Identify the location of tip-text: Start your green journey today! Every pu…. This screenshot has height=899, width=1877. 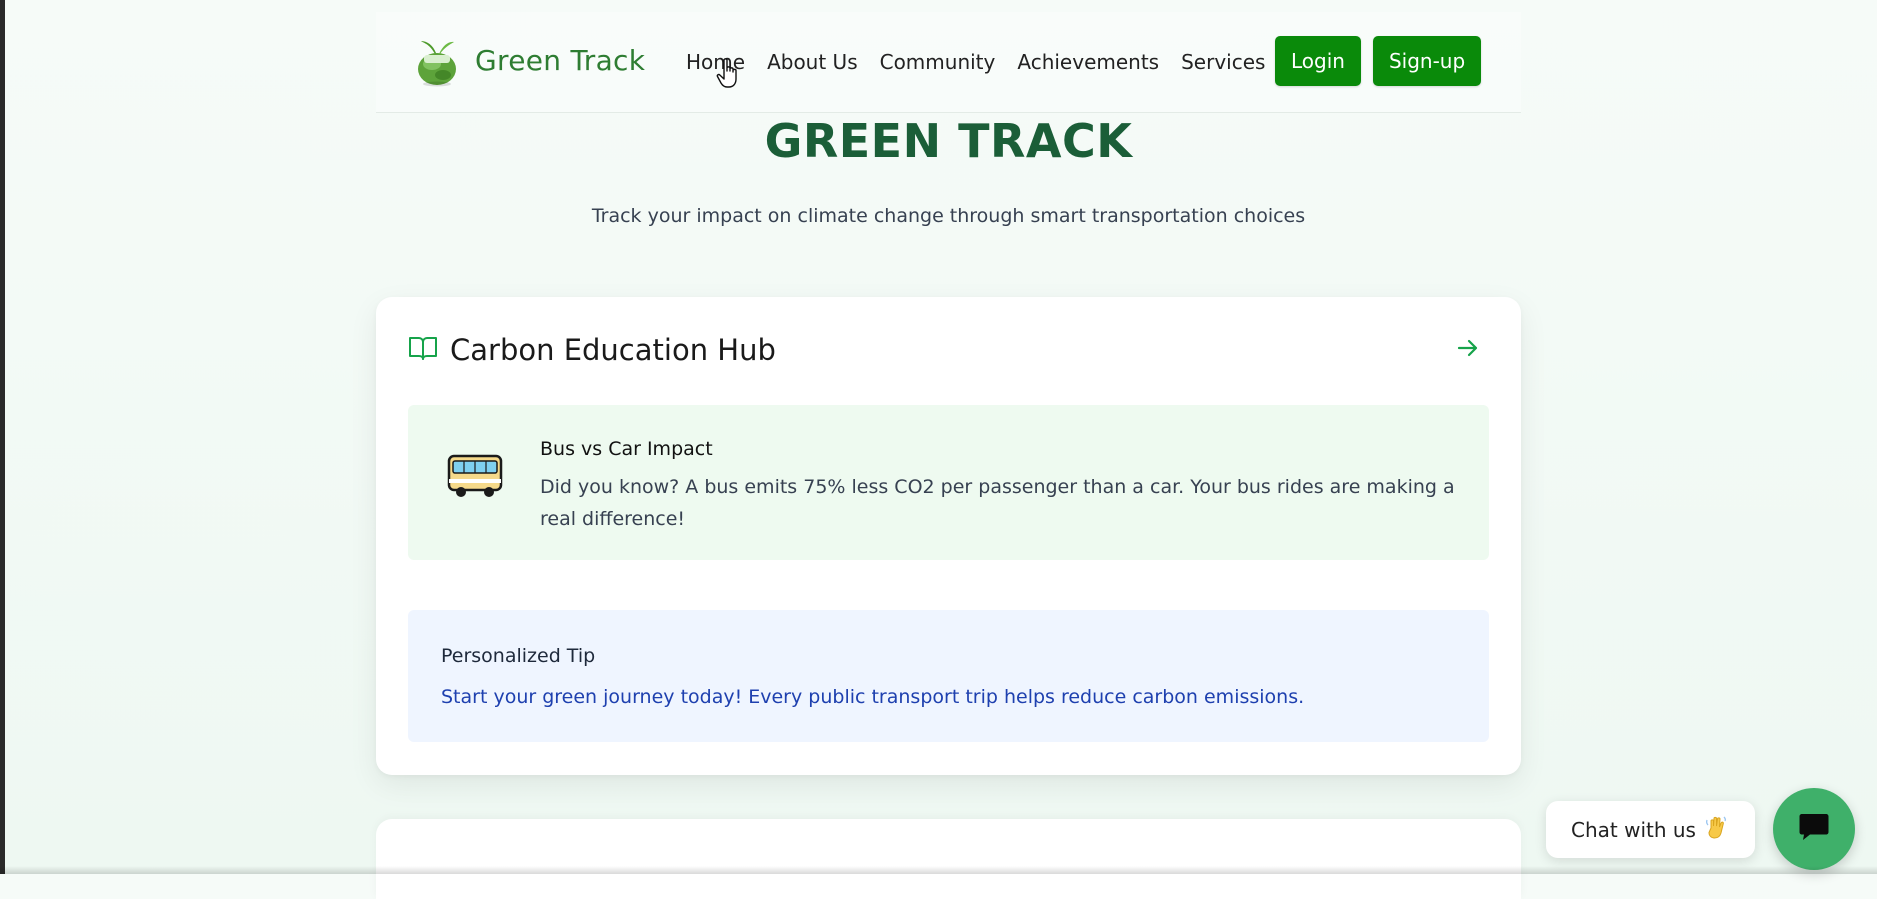
(873, 697).